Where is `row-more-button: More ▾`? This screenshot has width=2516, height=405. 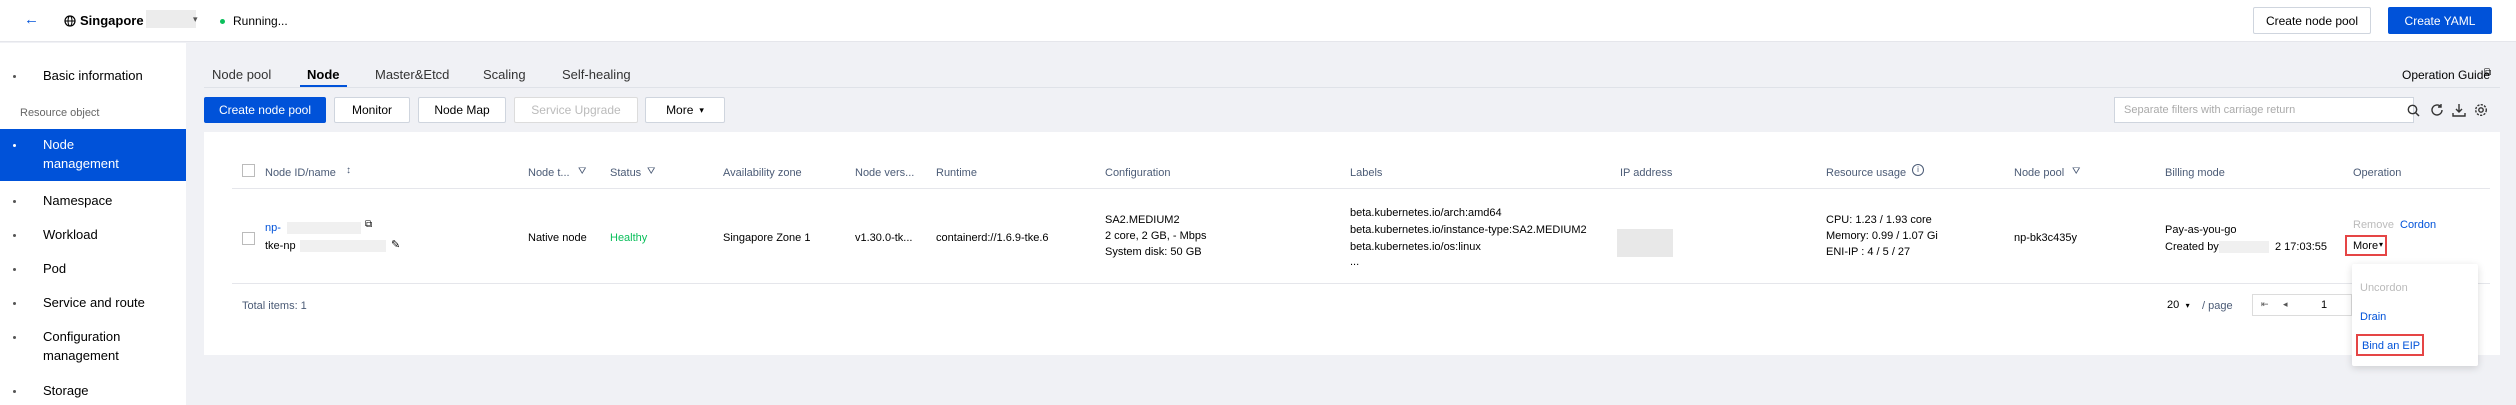 row-more-button: More ▾ is located at coordinates (2366, 245).